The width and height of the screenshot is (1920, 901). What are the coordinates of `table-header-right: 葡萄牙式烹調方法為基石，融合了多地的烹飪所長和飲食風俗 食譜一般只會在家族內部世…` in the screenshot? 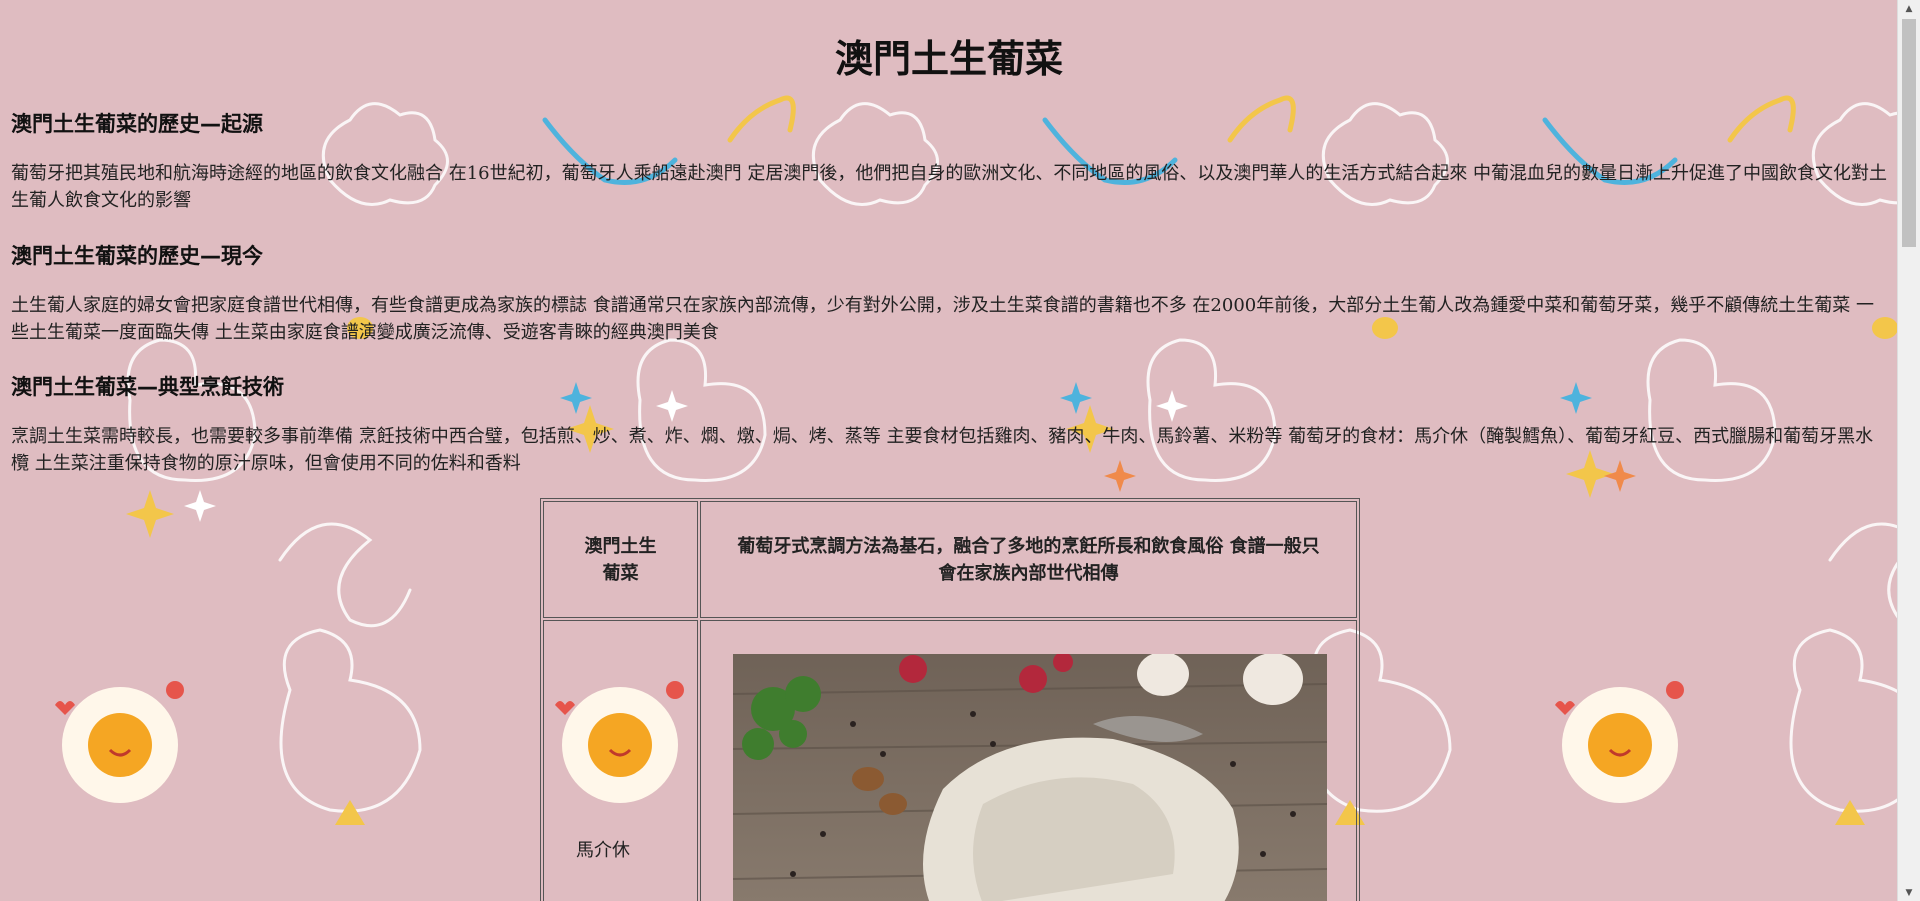 It's located at (1028, 559).